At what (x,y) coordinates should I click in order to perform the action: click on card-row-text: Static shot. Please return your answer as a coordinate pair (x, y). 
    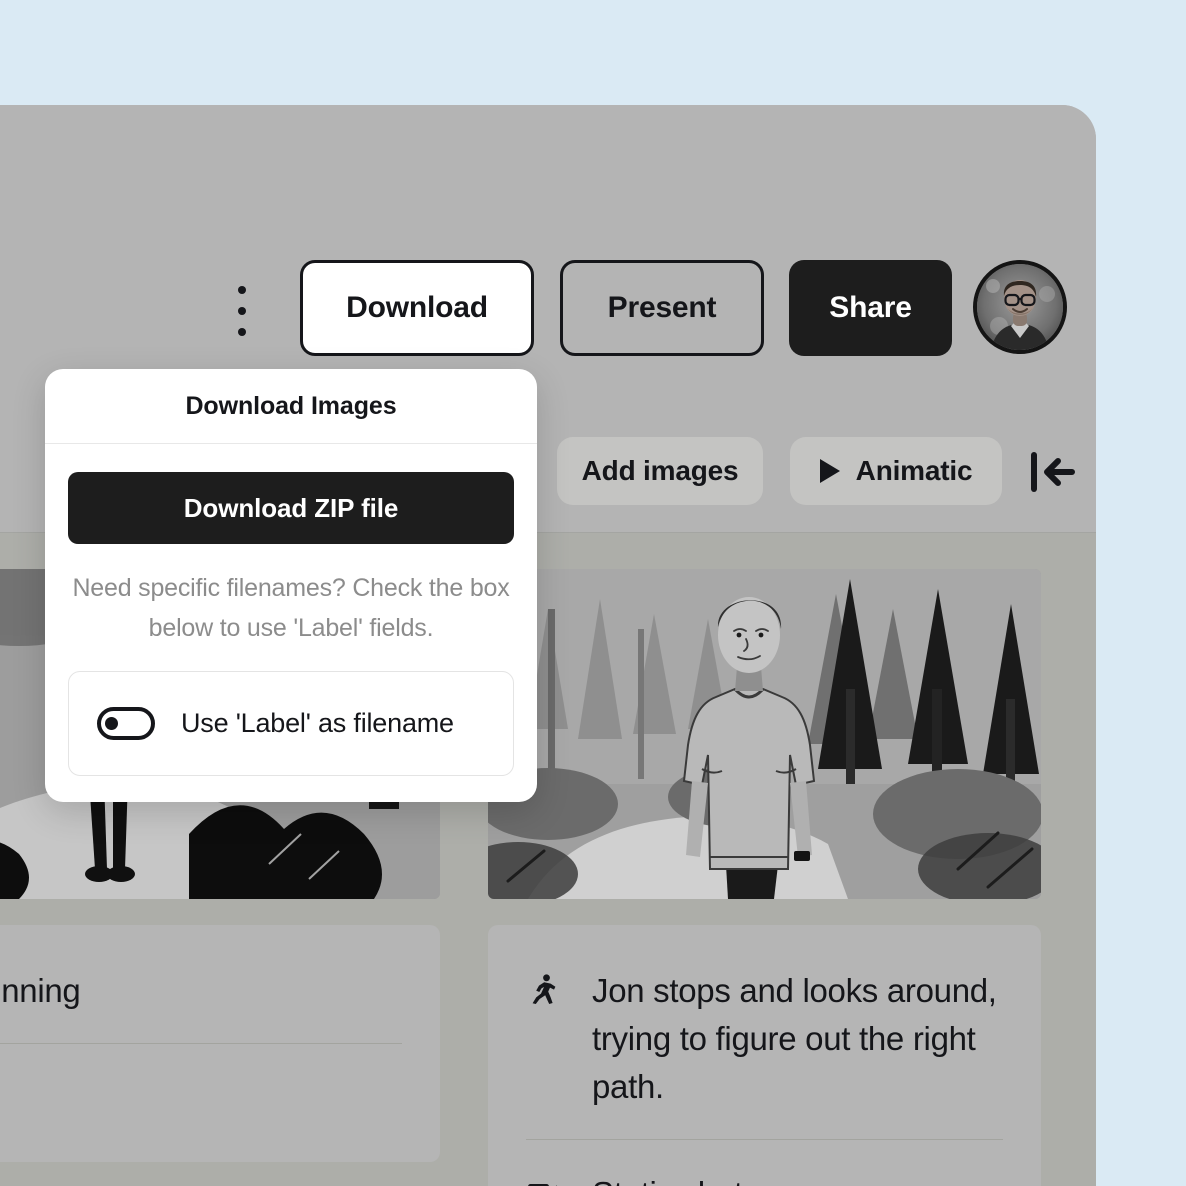
    Looking at the image, I should click on (667, 1178).